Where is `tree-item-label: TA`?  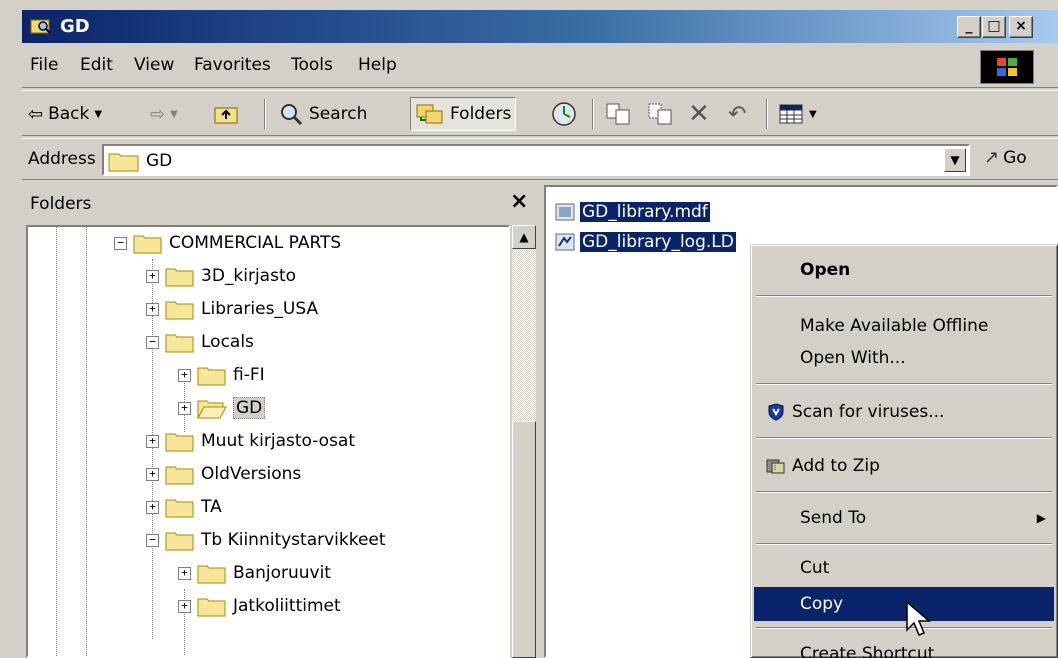
tree-item-label: TA is located at coordinates (211, 507).